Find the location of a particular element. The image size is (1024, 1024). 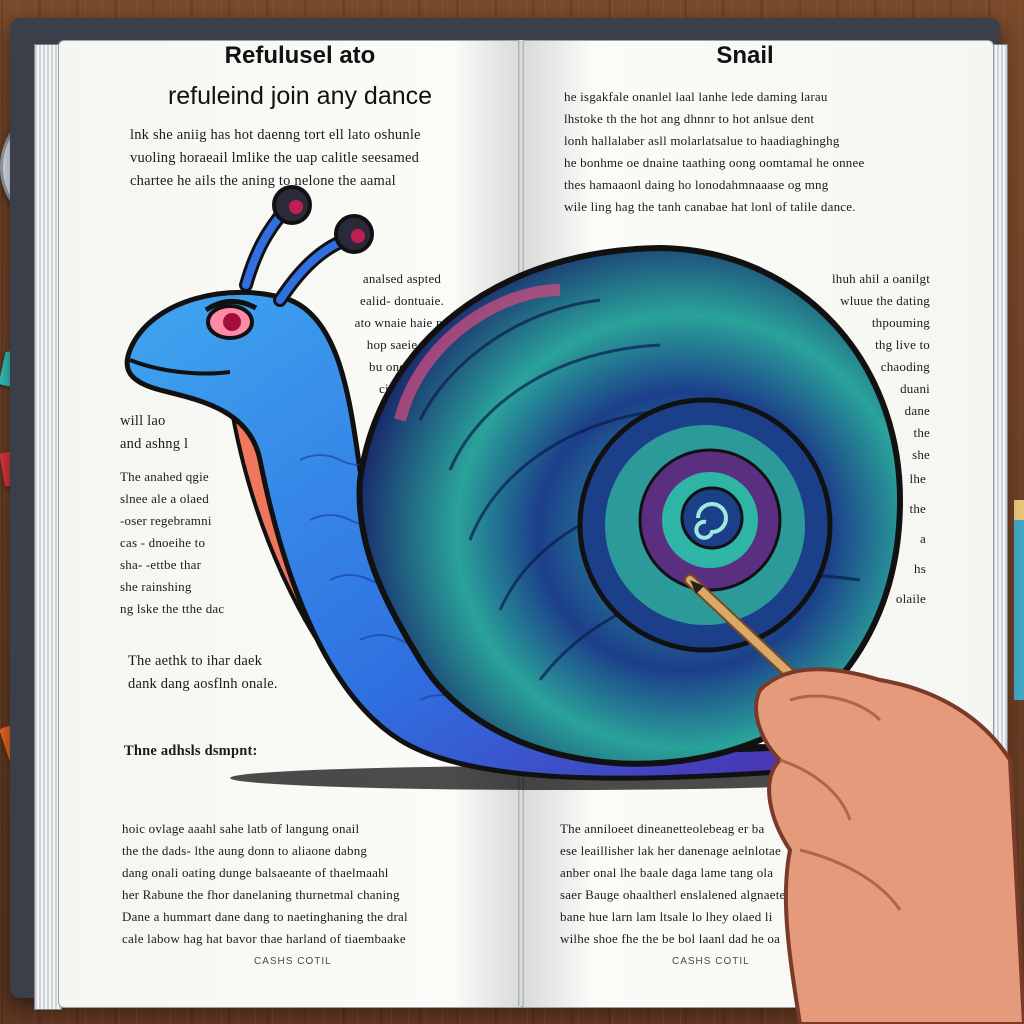

hand-icon is located at coordinates (889, 845).